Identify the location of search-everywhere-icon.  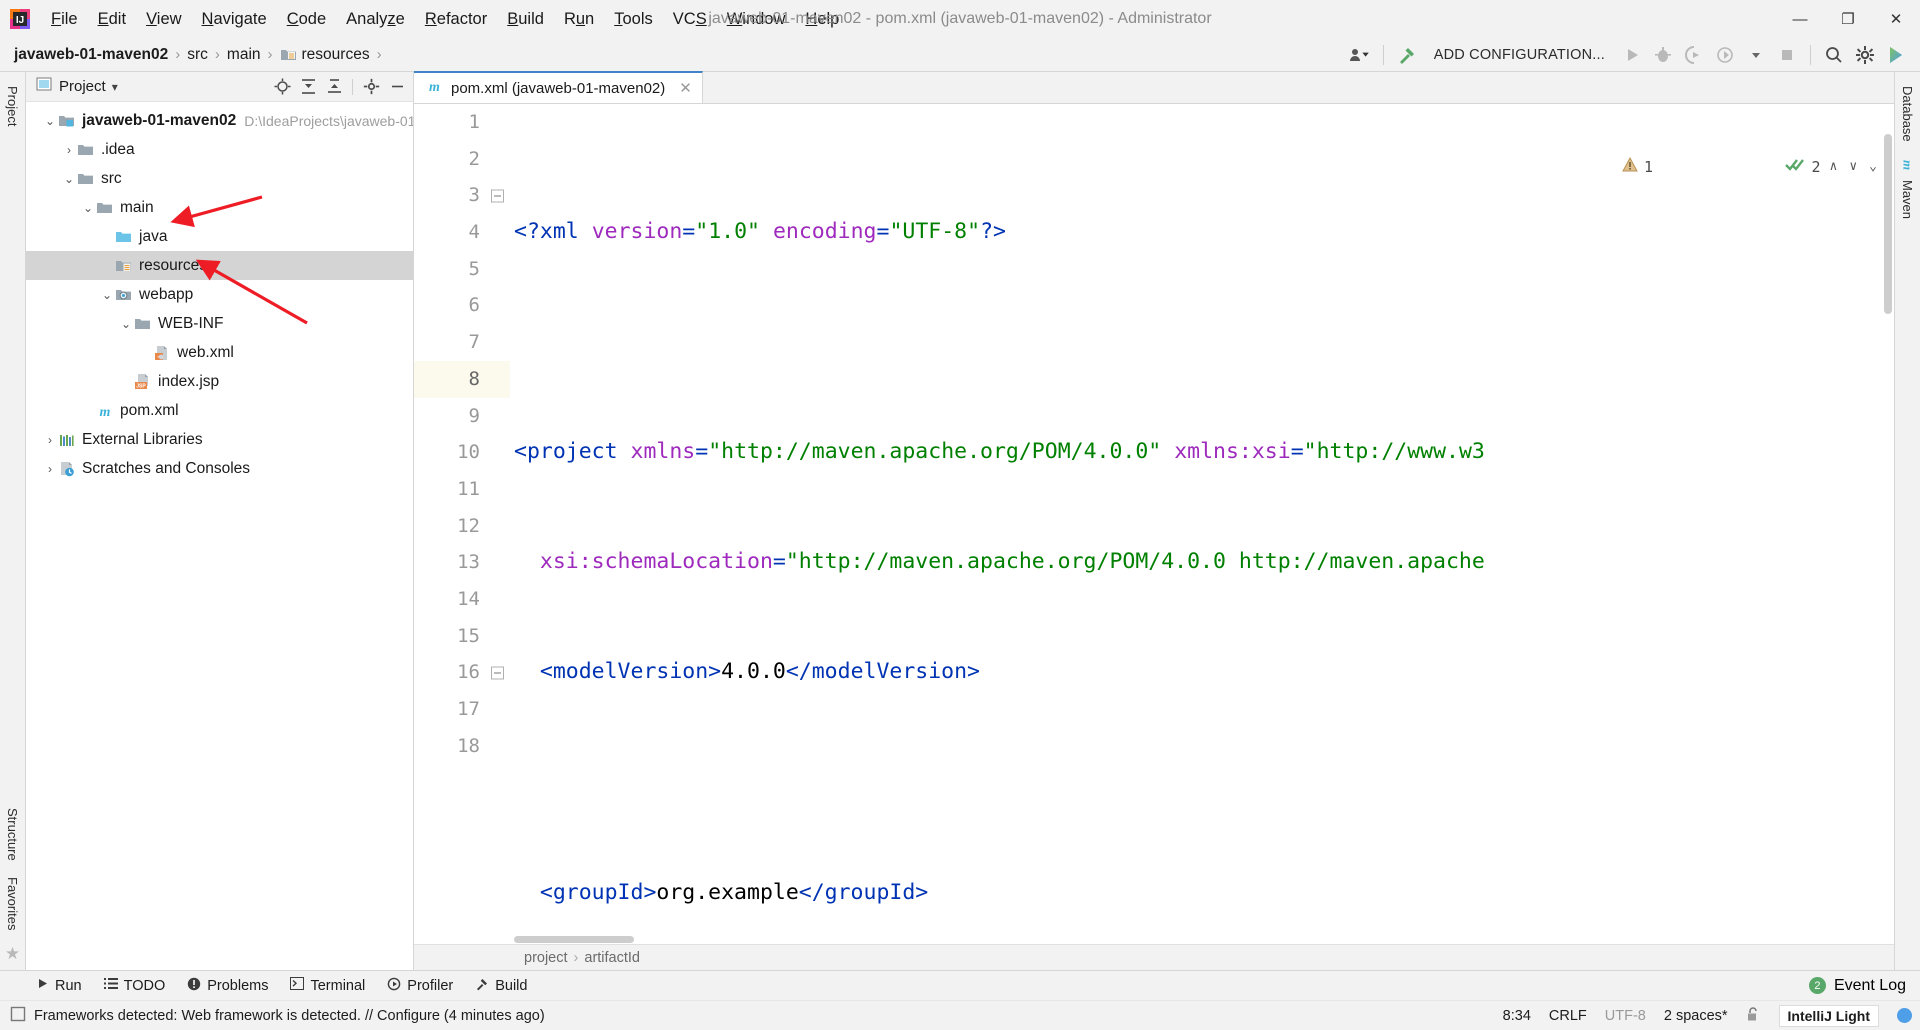
(1834, 55).